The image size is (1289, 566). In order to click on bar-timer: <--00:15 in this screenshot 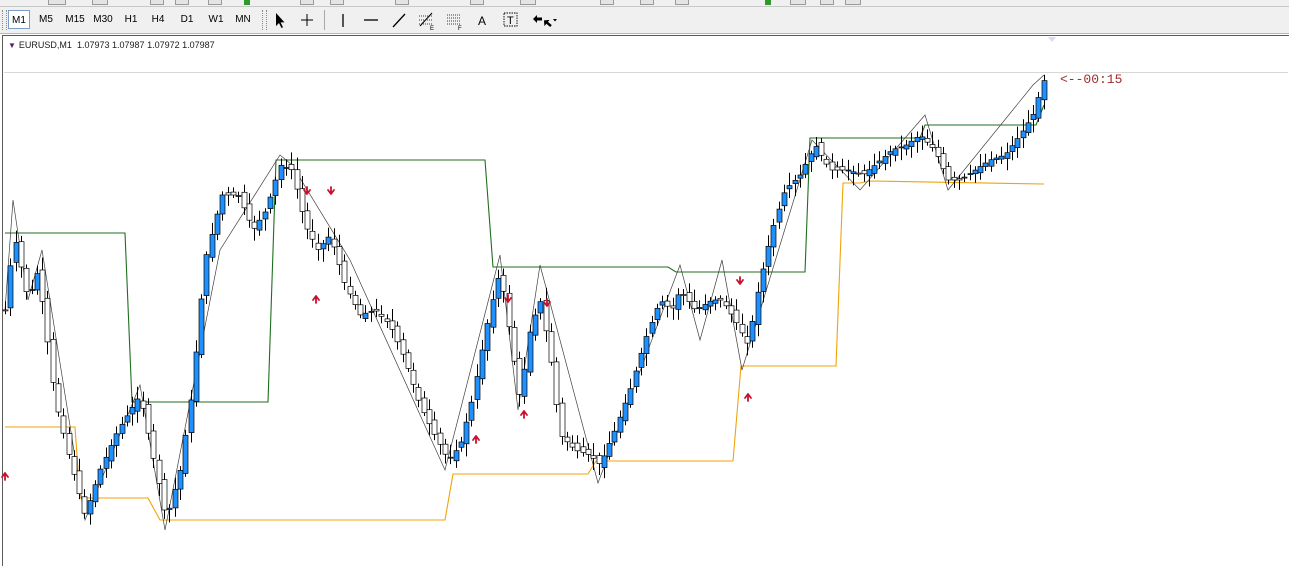, I will do `click(1091, 79)`.